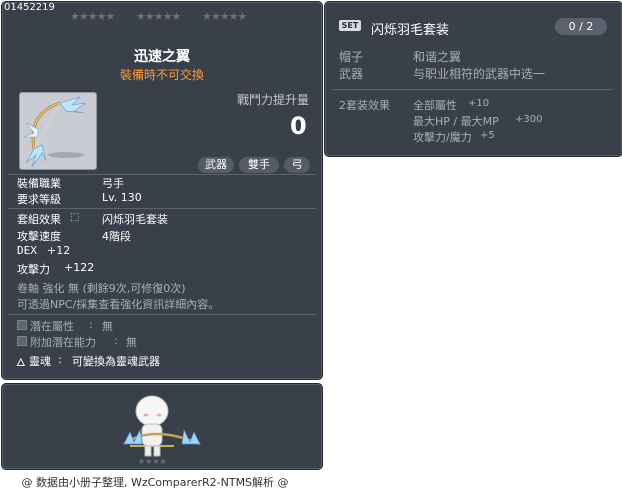 The height and width of the screenshot is (490, 622). Describe the element at coordinates (162, 57) in the screenshot. I see `item-name: 迅速之翼` at that location.